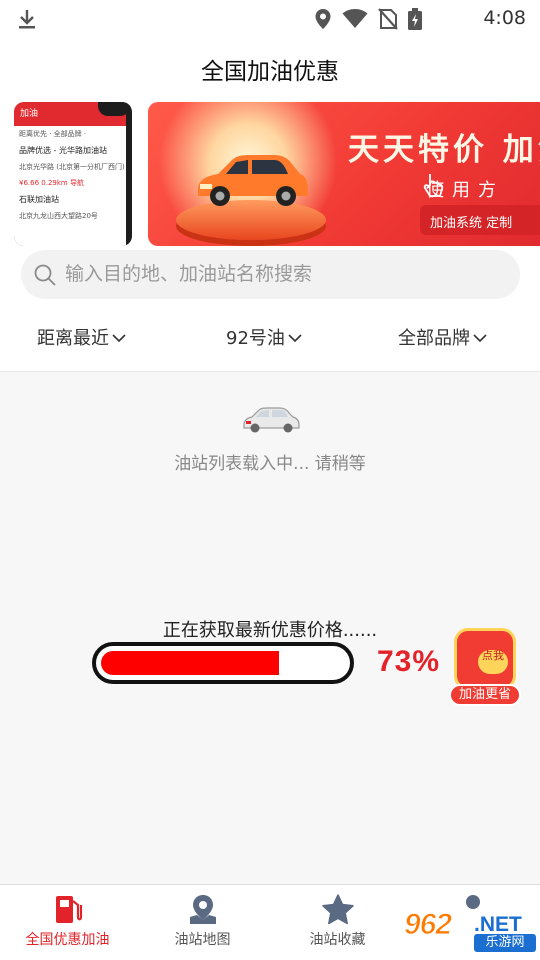  Describe the element at coordinates (504, 18) in the screenshot. I see `status-time: 4:08` at that location.